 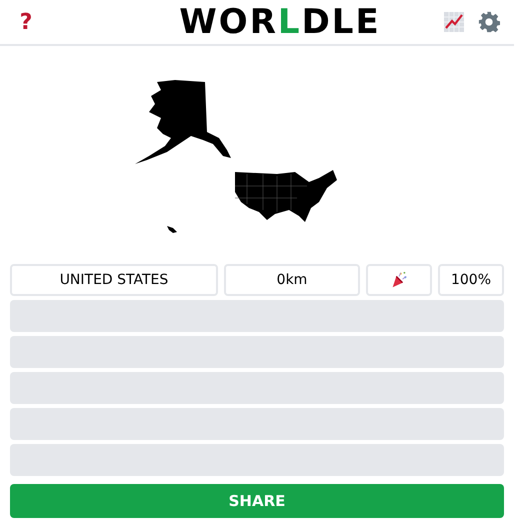 What do you see at coordinates (257, 501) in the screenshot?
I see `share-button: SHARE` at bounding box center [257, 501].